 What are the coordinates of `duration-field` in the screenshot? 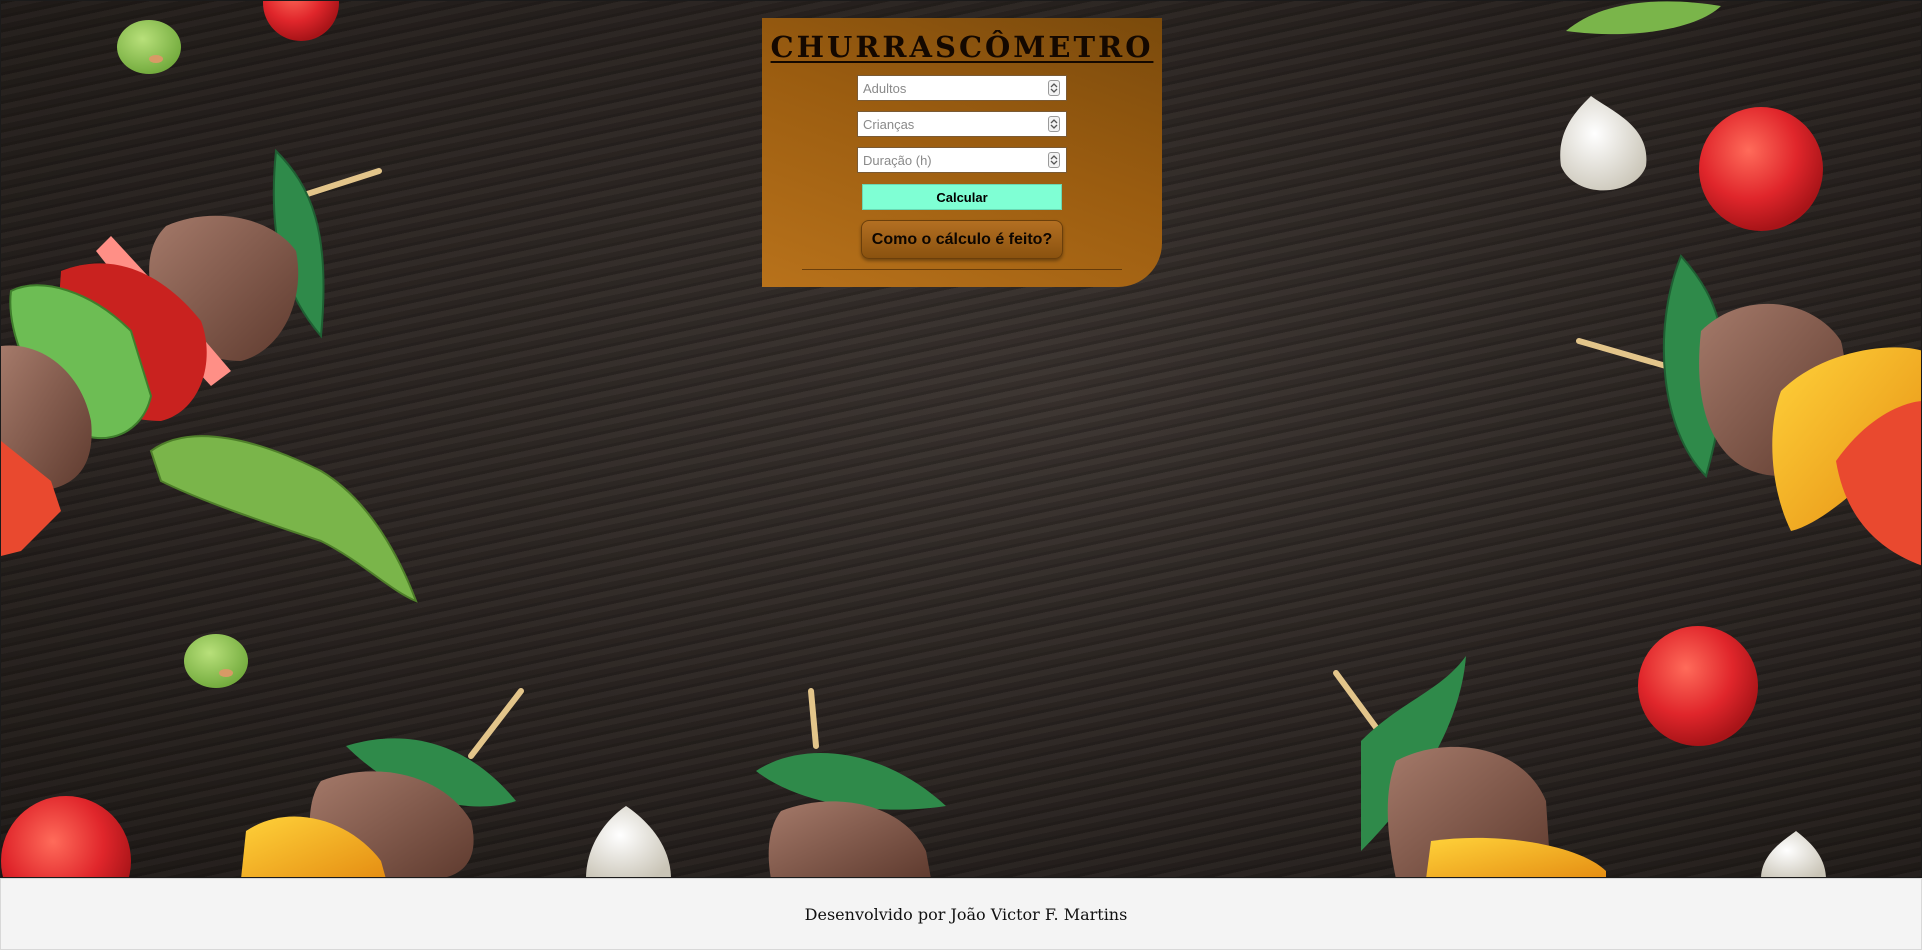 It's located at (962, 160).